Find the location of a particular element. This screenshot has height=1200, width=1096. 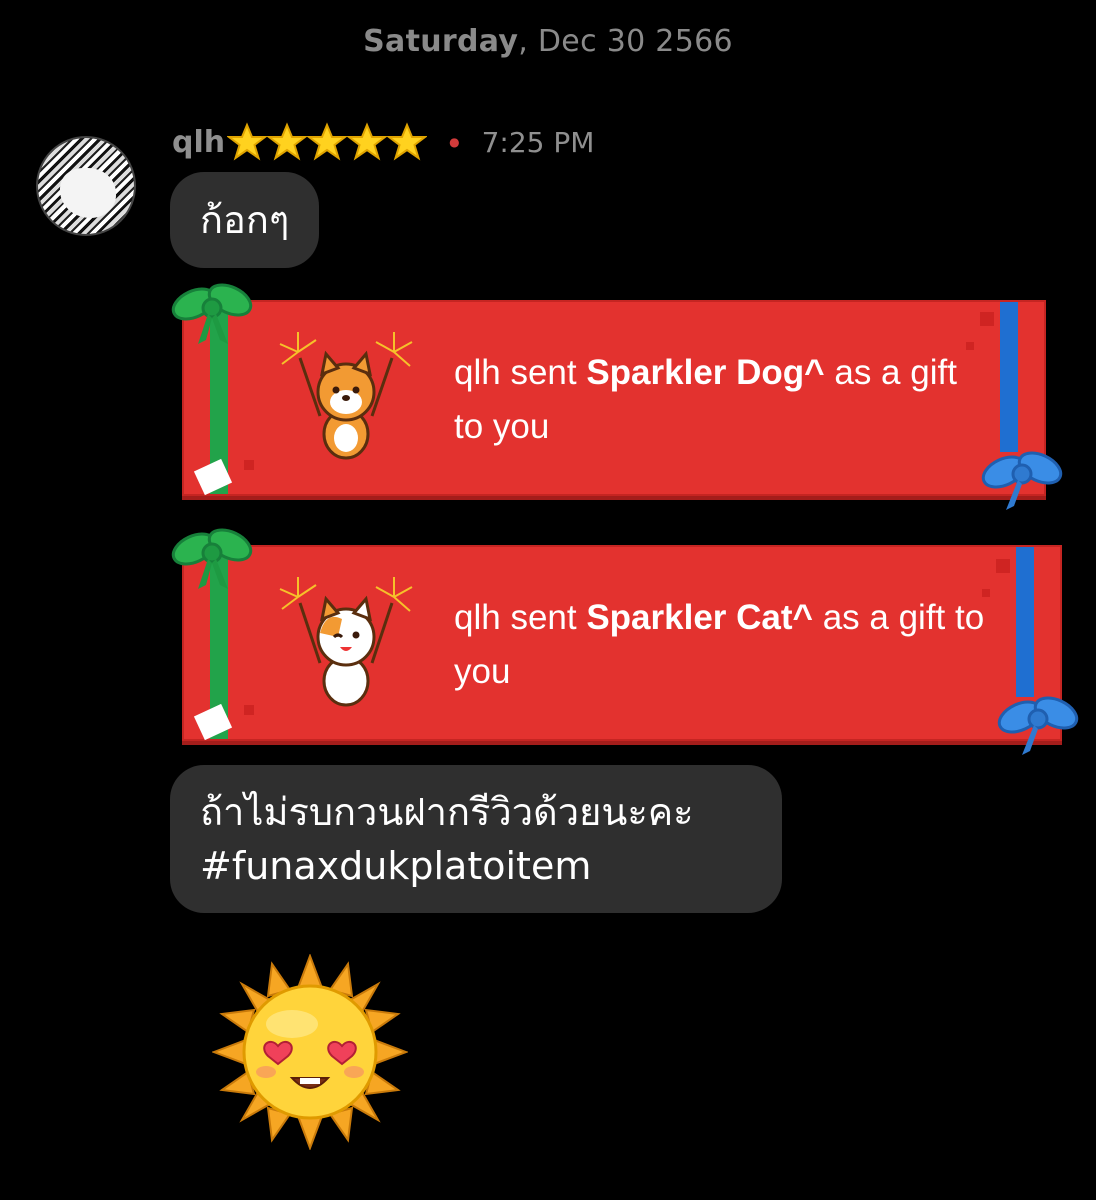

bubble-text-line: ถ้าไม่รบกวนฝากรีวิวด้วยนะคะ is located at coordinates (447, 812).